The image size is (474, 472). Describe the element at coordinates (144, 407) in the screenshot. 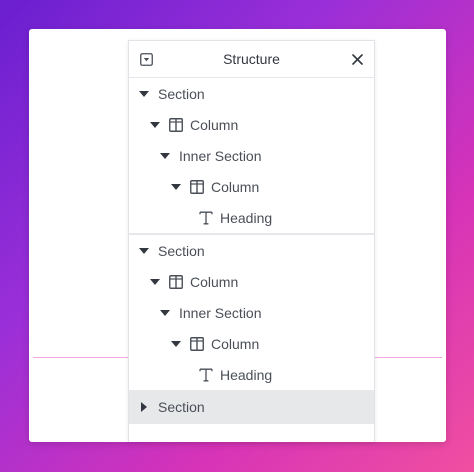

I see `caret-right-icon` at that location.